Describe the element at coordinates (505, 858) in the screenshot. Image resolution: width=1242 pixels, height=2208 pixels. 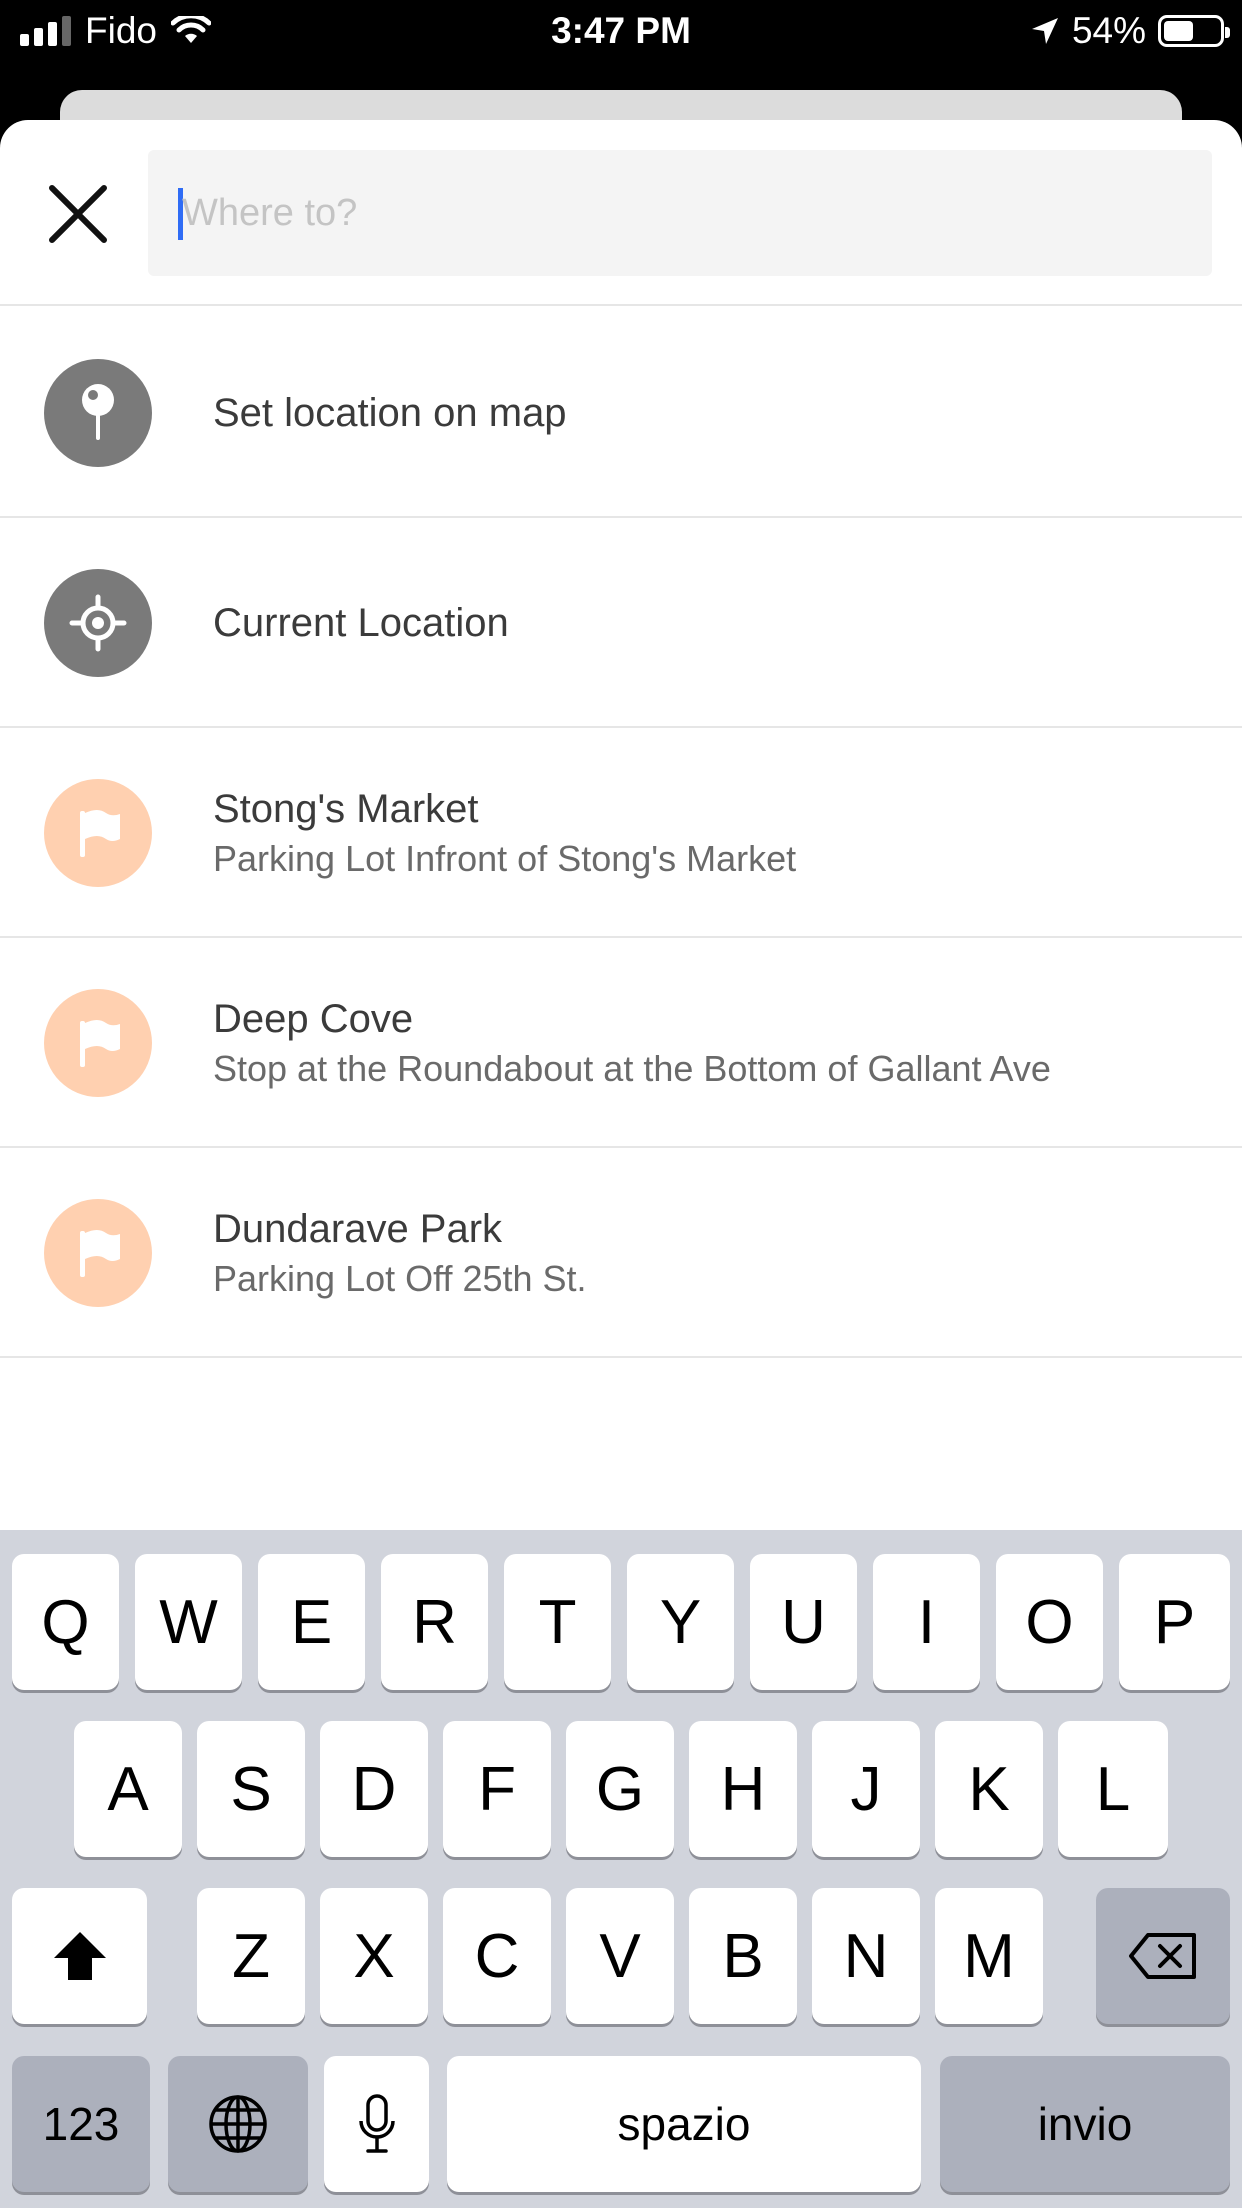
I see `item-subtitle: Parking Lot Infront of Stong's Market` at that location.